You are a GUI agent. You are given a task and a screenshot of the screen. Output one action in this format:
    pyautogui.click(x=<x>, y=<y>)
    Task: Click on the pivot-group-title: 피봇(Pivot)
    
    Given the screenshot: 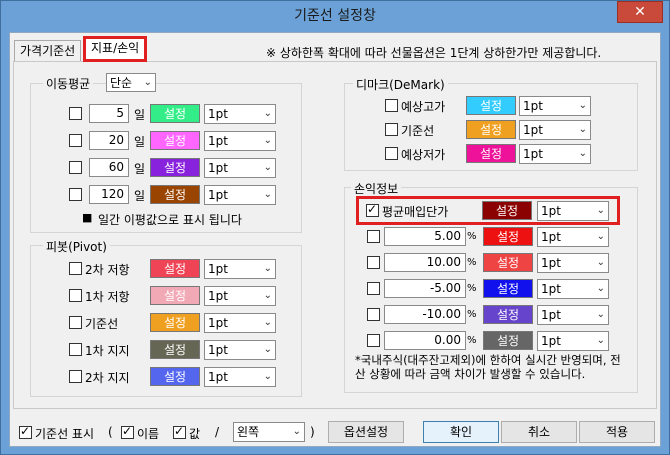 What is the action you would take?
    pyautogui.click(x=76, y=246)
    